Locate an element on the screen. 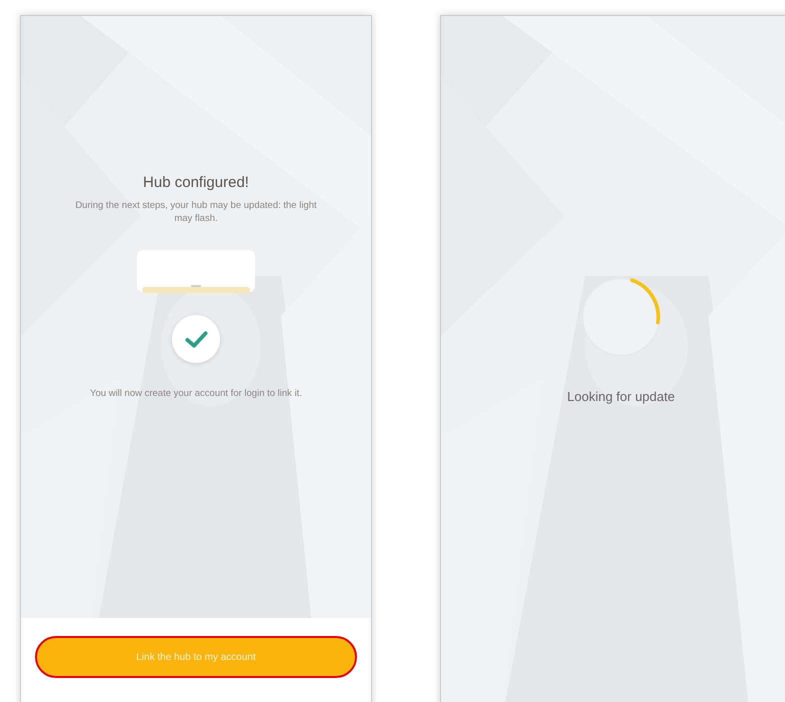 The image size is (785, 702). status-text: Looking for update is located at coordinates (621, 396).